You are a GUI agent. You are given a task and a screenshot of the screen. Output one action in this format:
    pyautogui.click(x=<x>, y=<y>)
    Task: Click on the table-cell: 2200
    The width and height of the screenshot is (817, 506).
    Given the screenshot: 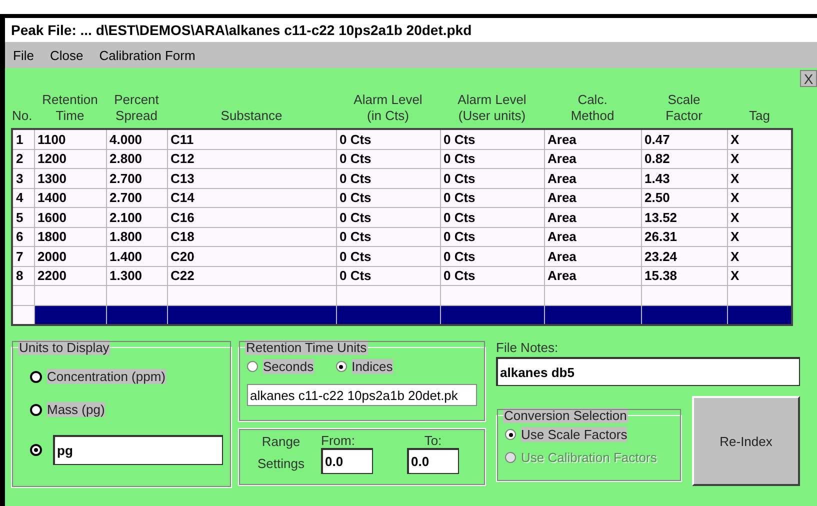 What is the action you would take?
    pyautogui.click(x=70, y=276)
    